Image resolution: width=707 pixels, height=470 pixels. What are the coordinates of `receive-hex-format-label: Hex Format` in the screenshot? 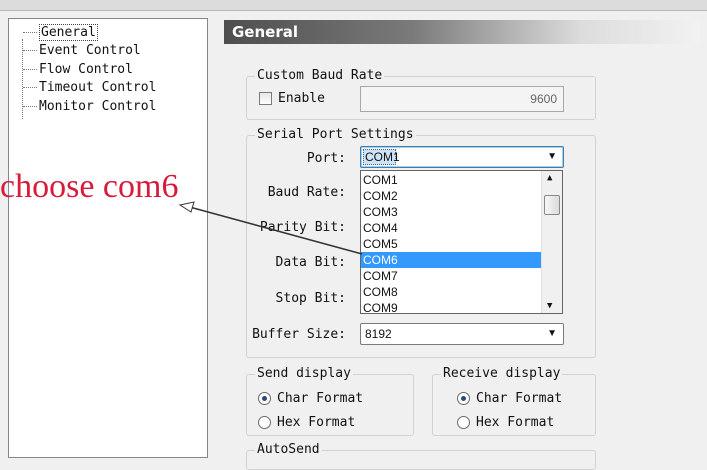 It's located at (515, 422).